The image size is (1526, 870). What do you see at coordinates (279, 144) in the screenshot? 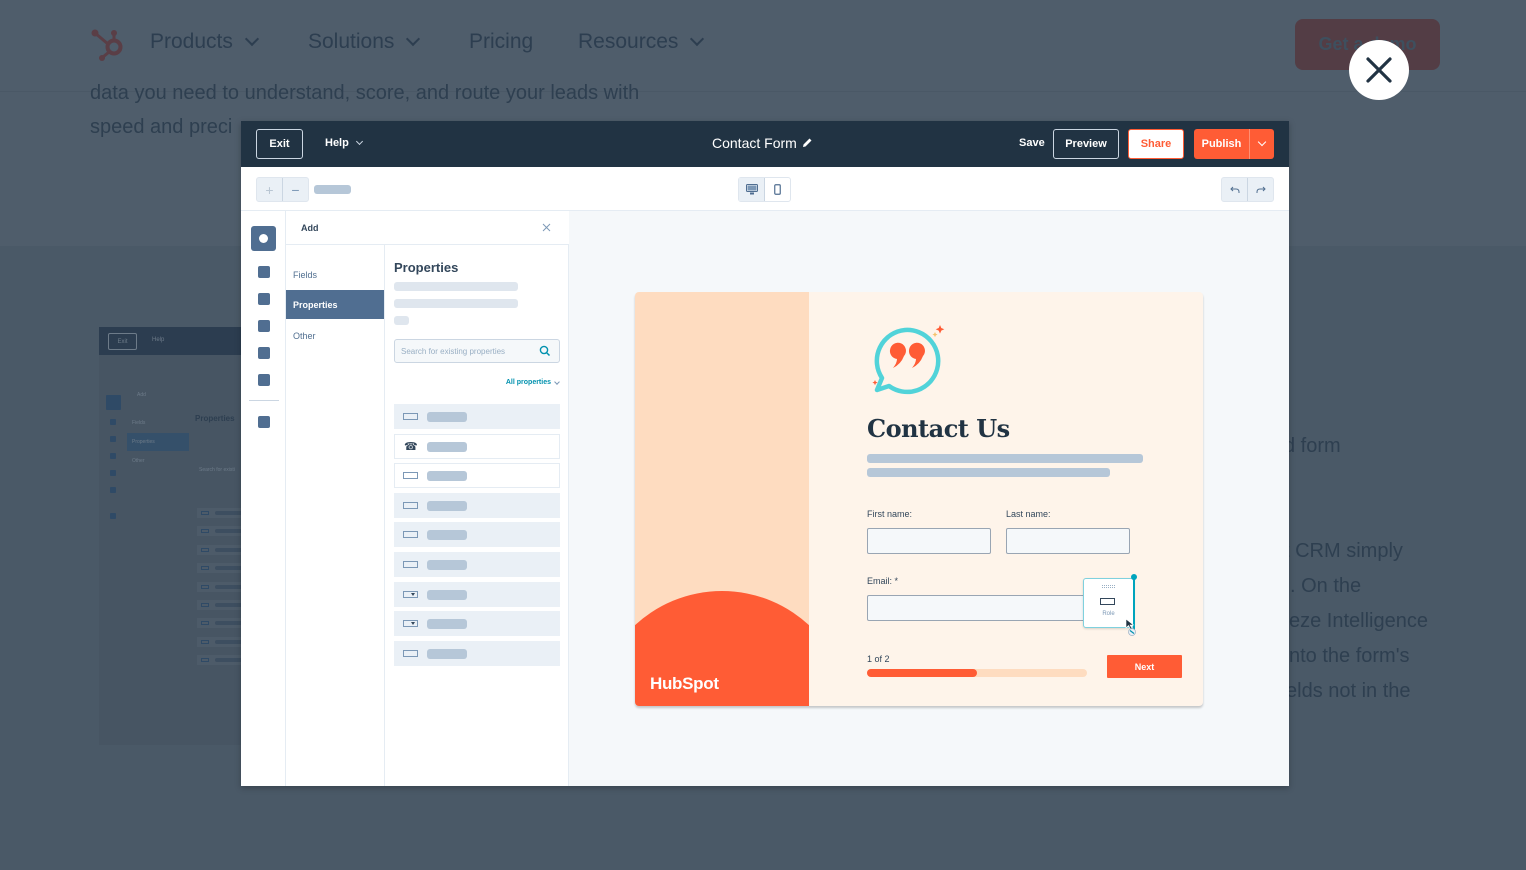
I see `exit-button: Exit` at bounding box center [279, 144].